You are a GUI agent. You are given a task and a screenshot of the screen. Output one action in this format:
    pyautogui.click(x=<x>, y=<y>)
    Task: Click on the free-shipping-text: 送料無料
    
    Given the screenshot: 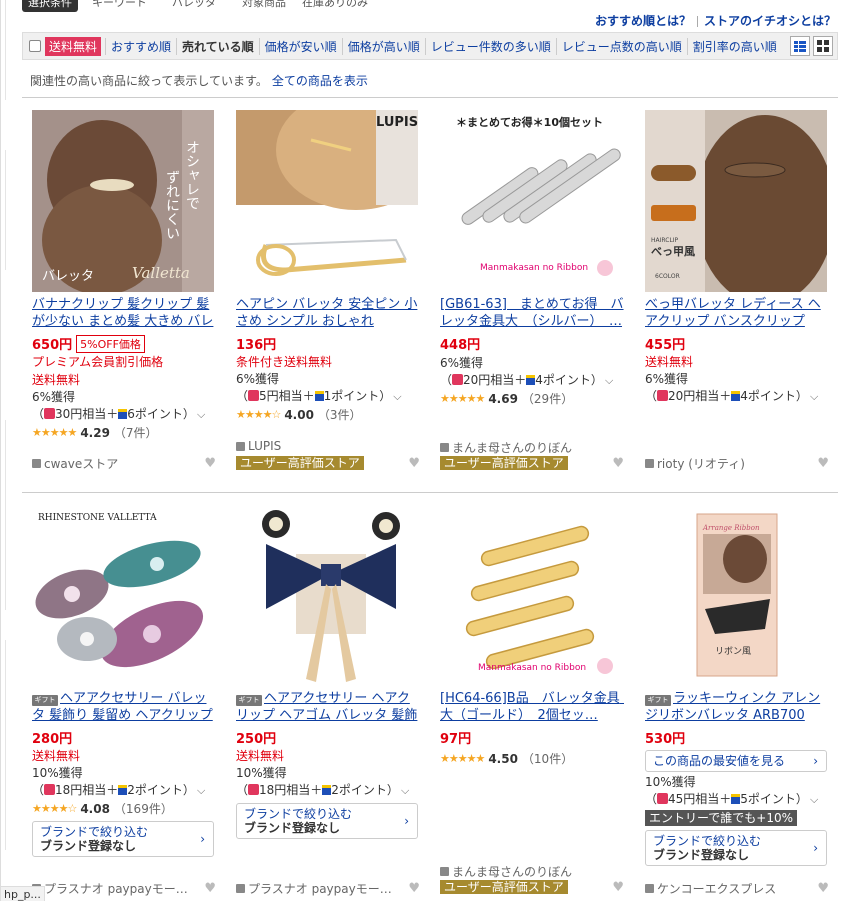 What is the action you would take?
    pyautogui.click(x=260, y=756)
    